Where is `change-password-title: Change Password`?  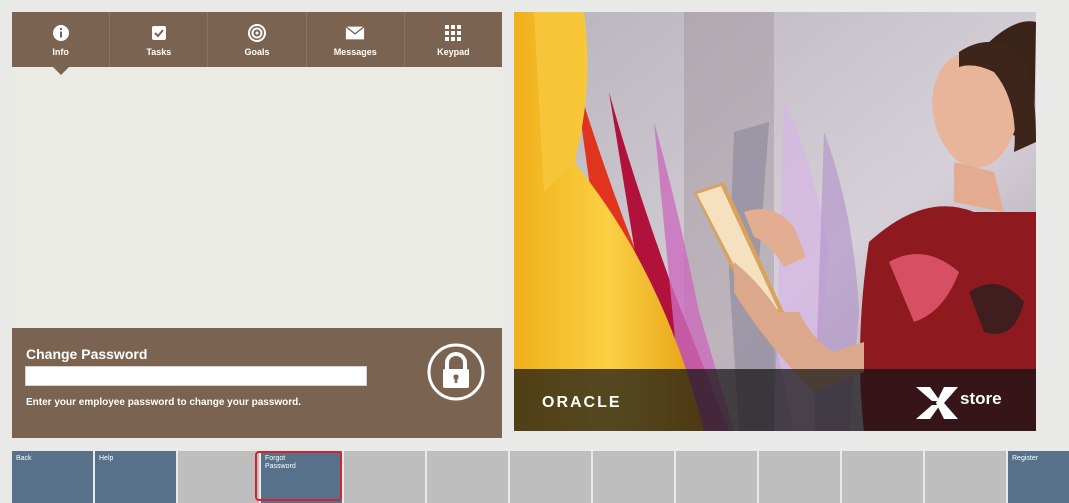
change-password-title: Change Password is located at coordinates (87, 354).